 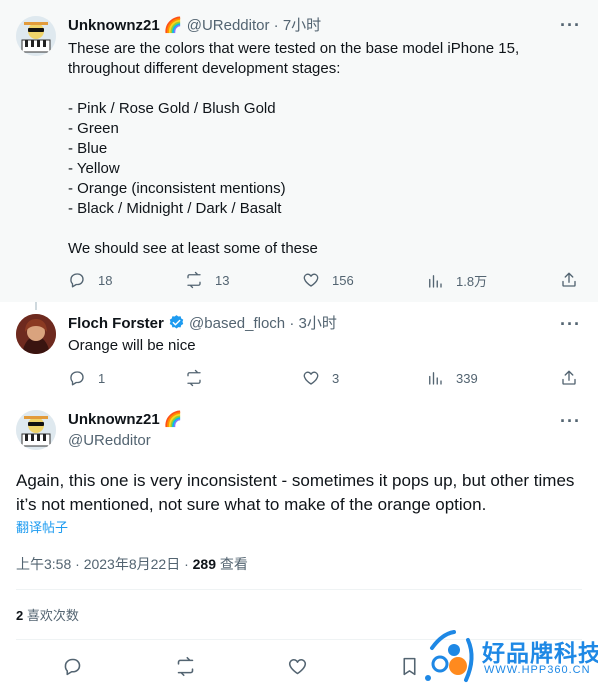 What do you see at coordinates (452, 378) in the screenshot?
I see `views-button: 339` at bounding box center [452, 378].